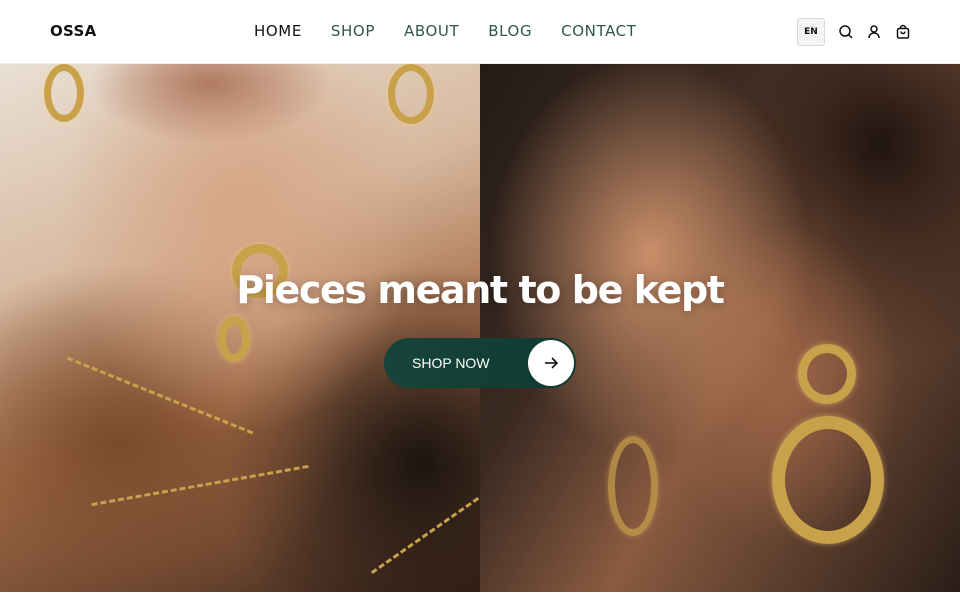 The image size is (960, 600). Describe the element at coordinates (903, 32) in the screenshot. I see `cart-icon` at that location.